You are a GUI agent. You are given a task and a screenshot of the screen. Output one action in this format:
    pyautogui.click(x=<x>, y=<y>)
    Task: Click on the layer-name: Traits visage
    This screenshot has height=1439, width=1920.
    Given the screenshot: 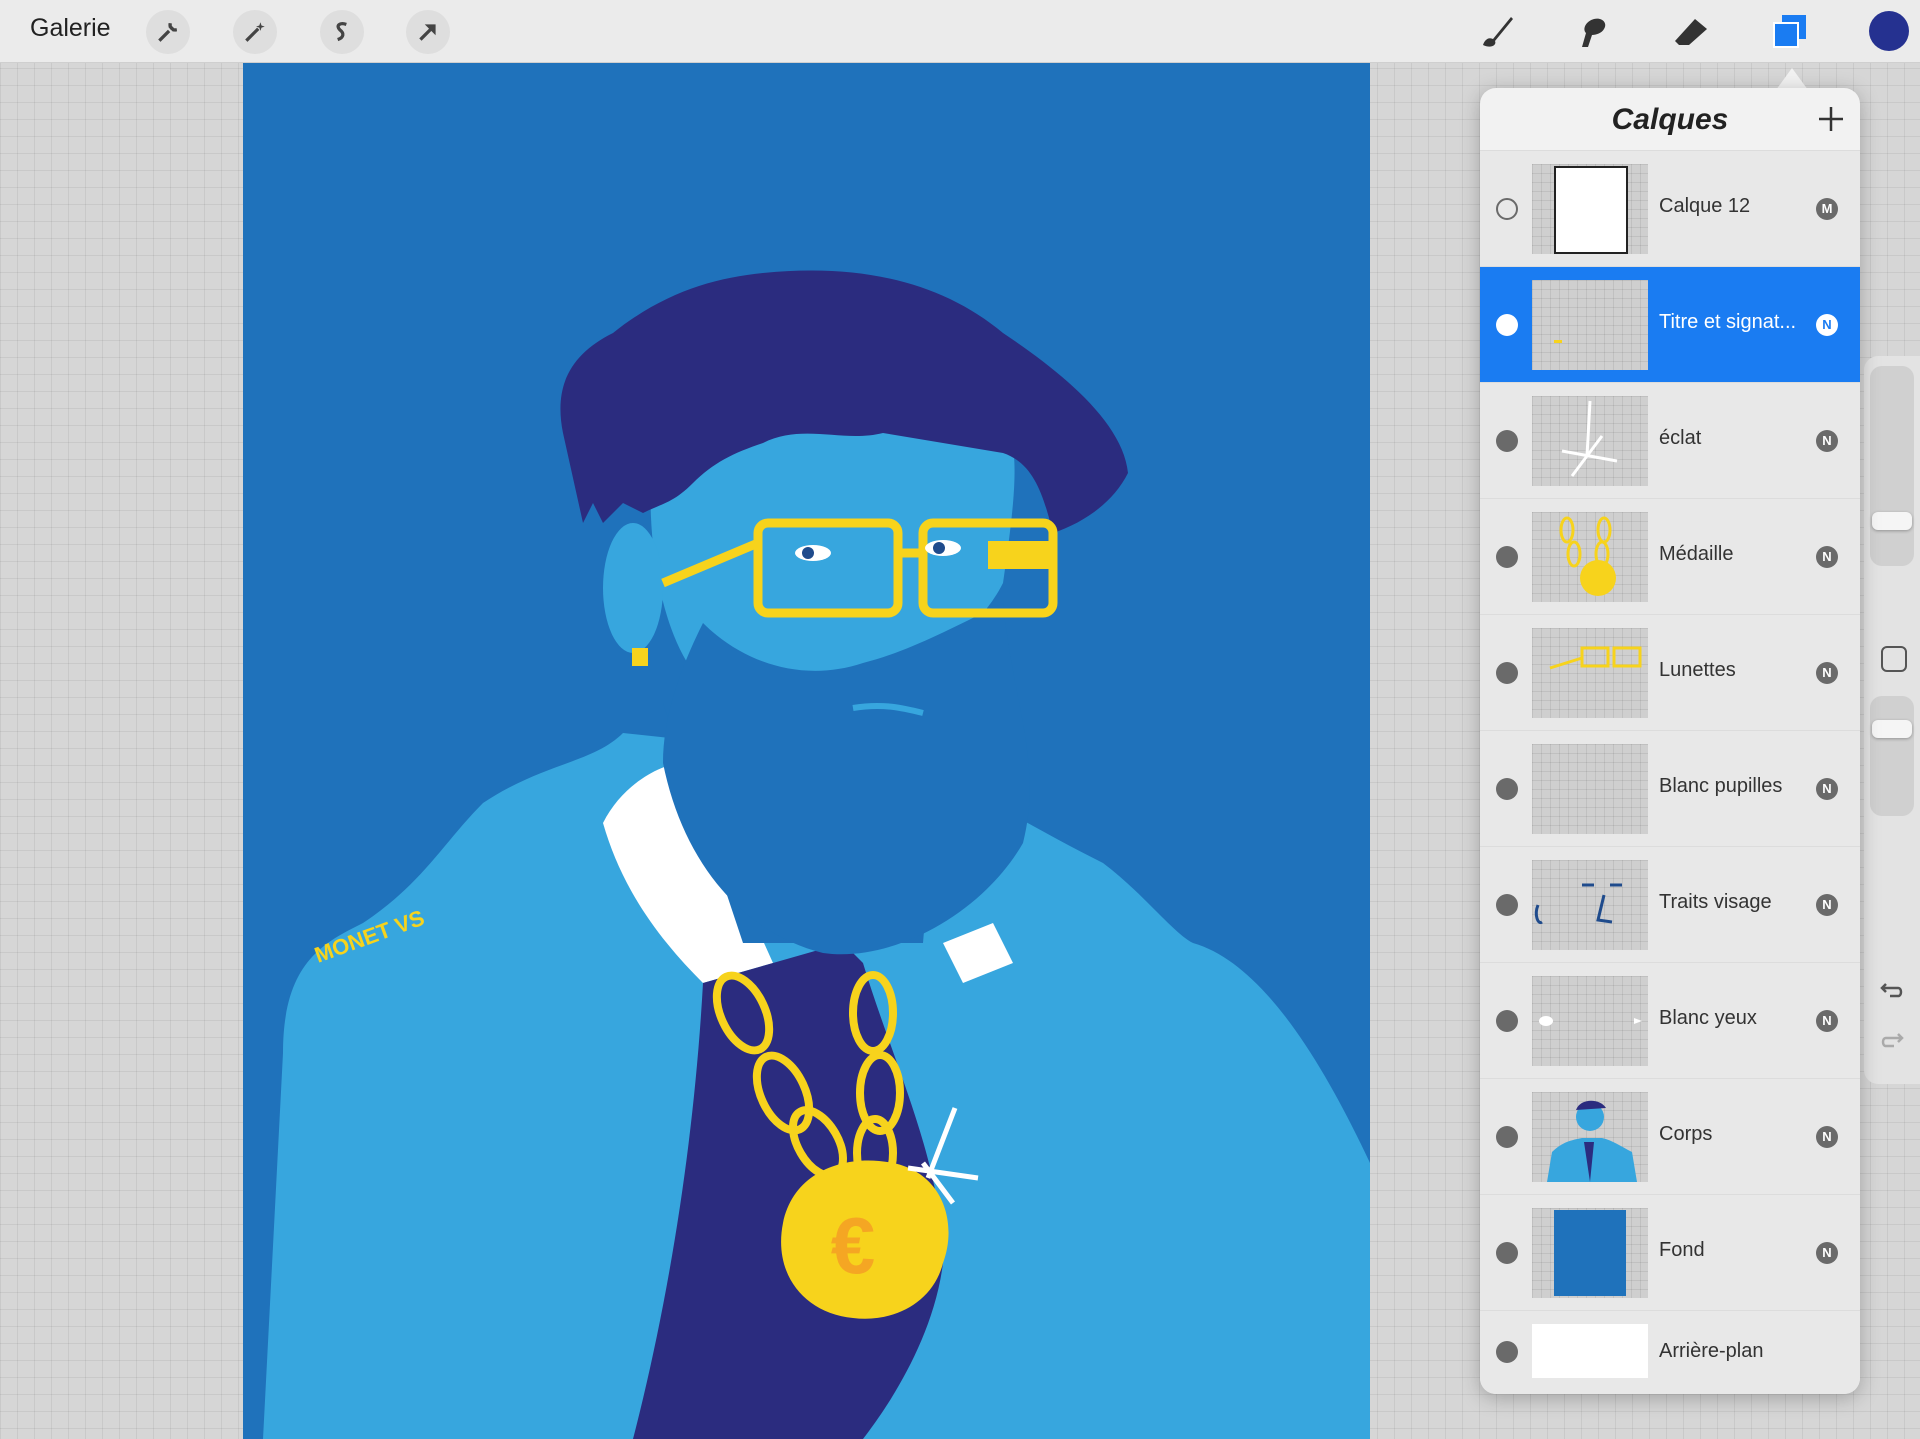 What is the action you would take?
    pyautogui.click(x=1715, y=902)
    